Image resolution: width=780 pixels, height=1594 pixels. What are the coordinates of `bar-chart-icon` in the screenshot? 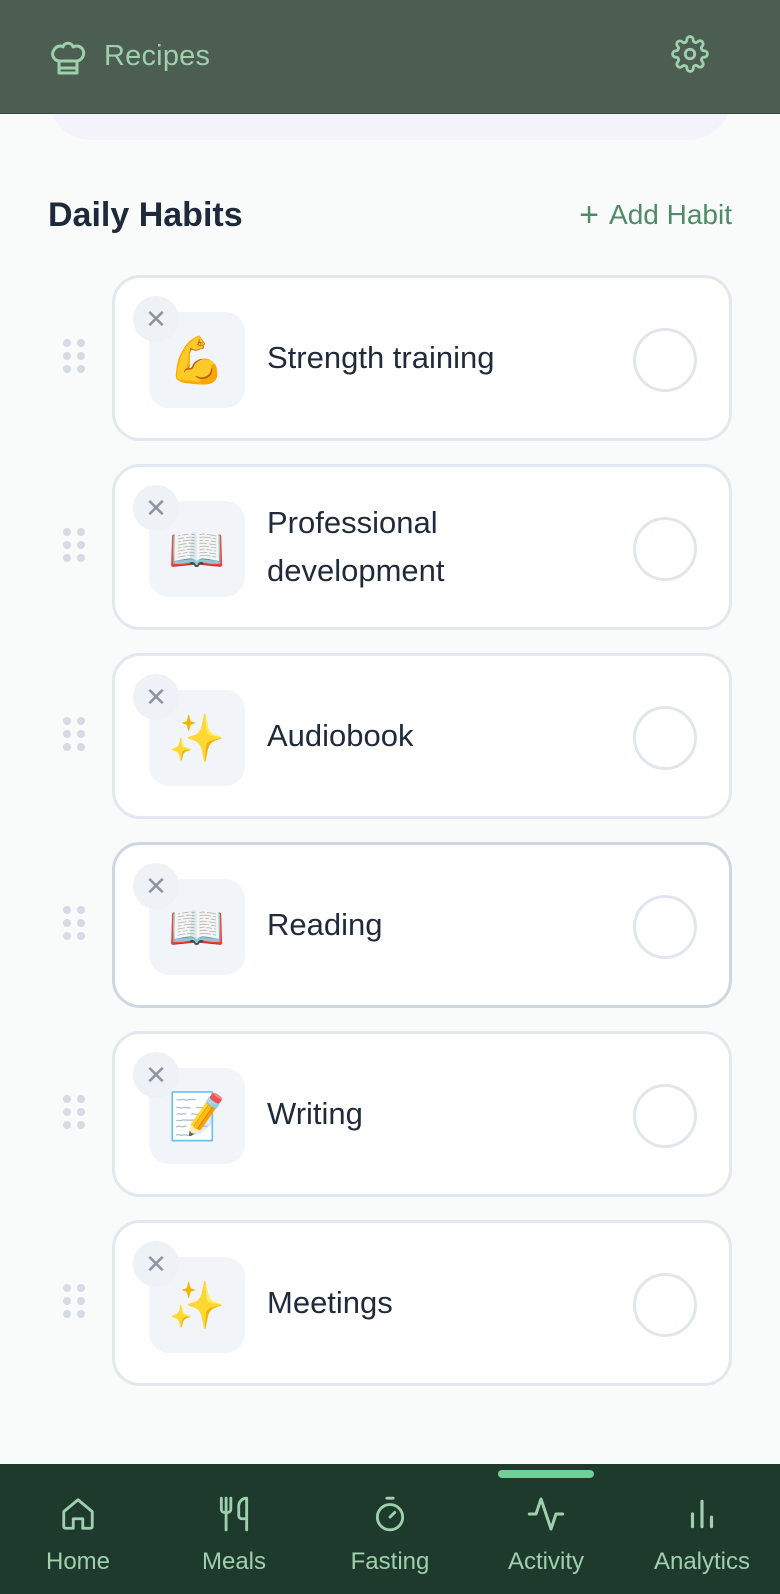 It's located at (702, 1514).